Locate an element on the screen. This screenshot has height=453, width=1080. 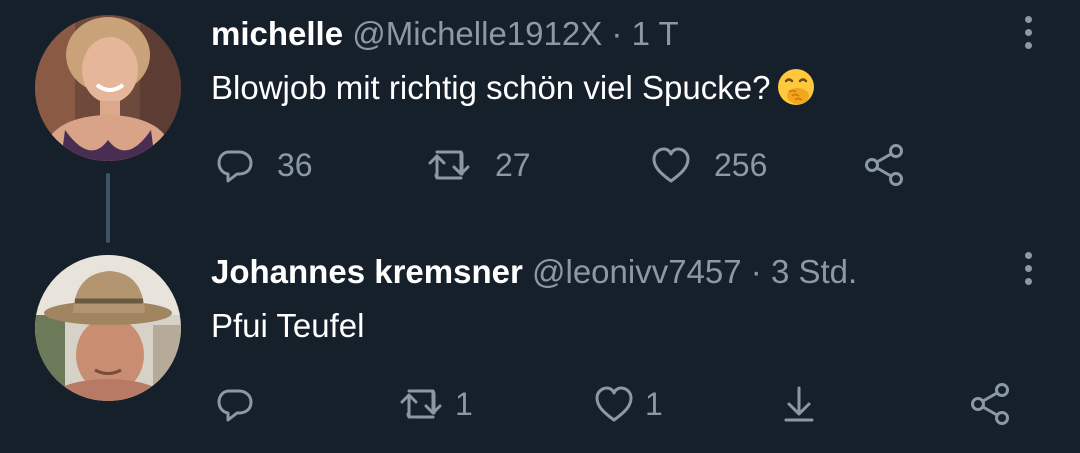
tweet-text: Pfui Teufel is located at coordinates (288, 326).